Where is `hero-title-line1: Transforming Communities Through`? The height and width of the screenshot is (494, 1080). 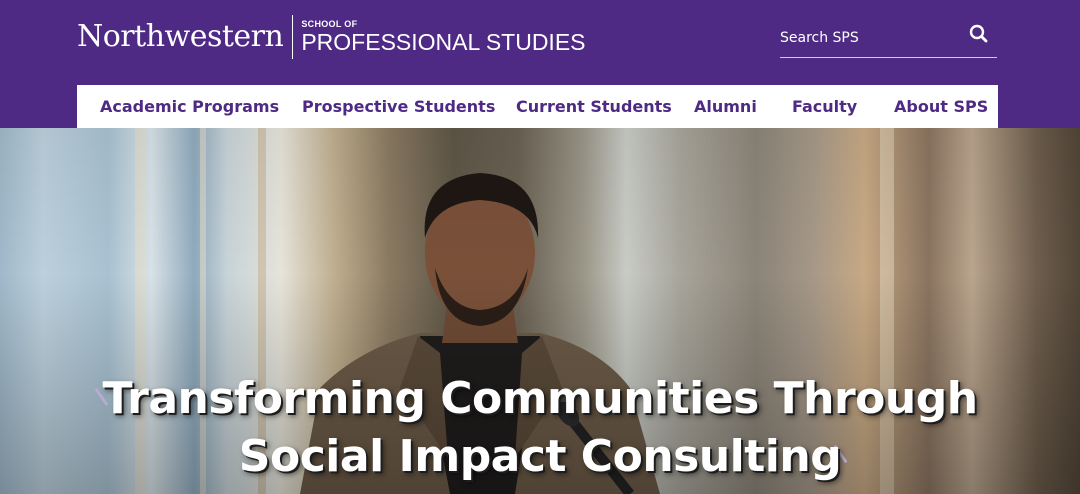 hero-title-line1: Transforming Communities Through is located at coordinates (540, 398).